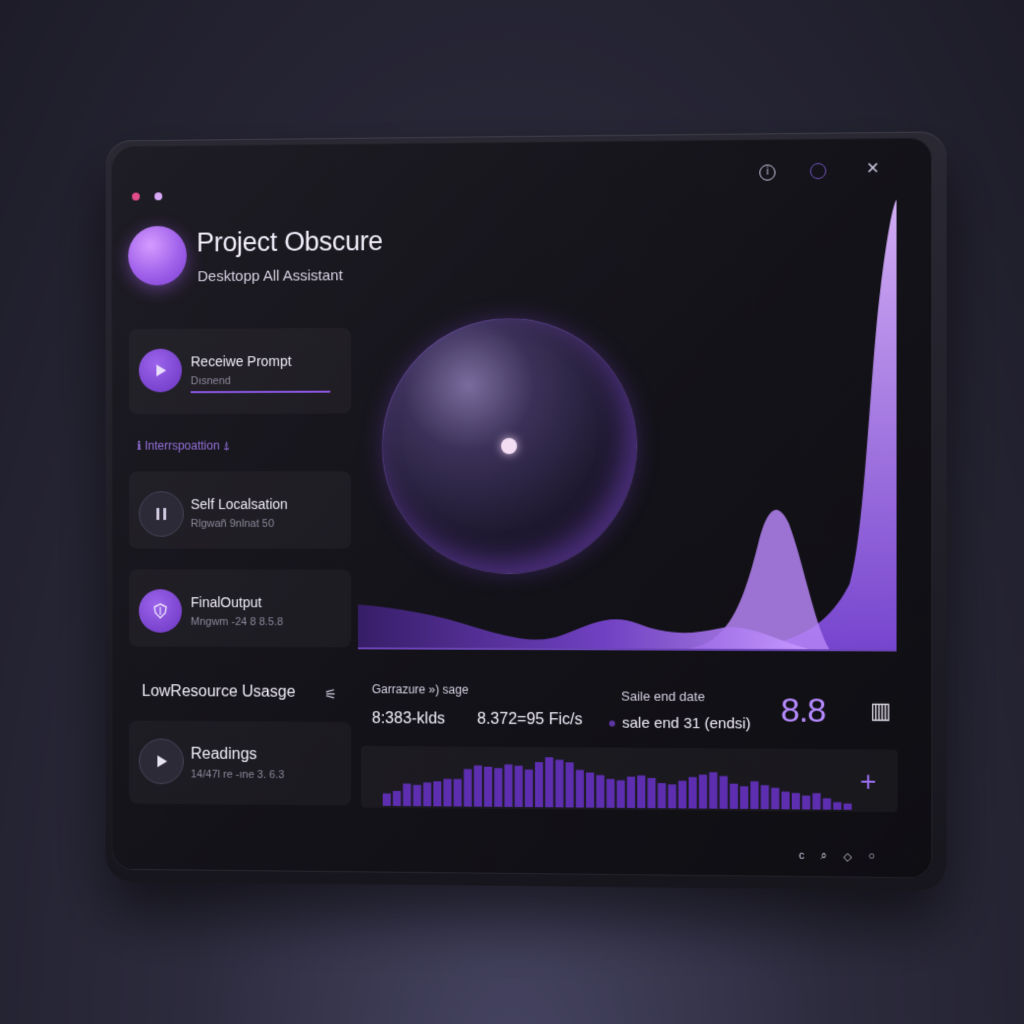 The height and width of the screenshot is (1024, 1024). I want to click on readings-sub: 14/47l re -ıne 3. 6.3, so click(237, 775).